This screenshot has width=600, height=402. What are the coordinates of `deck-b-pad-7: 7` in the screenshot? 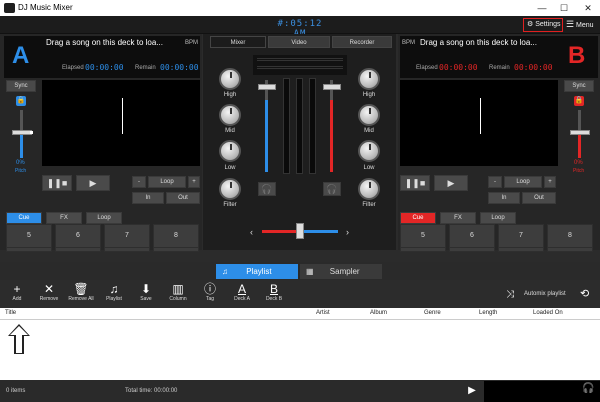 It's located at (521, 236).